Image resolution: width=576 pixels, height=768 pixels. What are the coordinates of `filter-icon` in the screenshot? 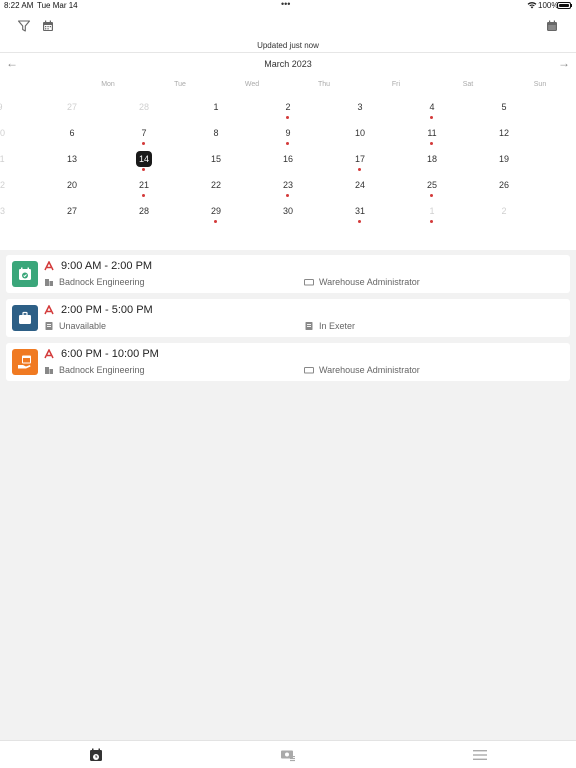 It's located at (24, 26).